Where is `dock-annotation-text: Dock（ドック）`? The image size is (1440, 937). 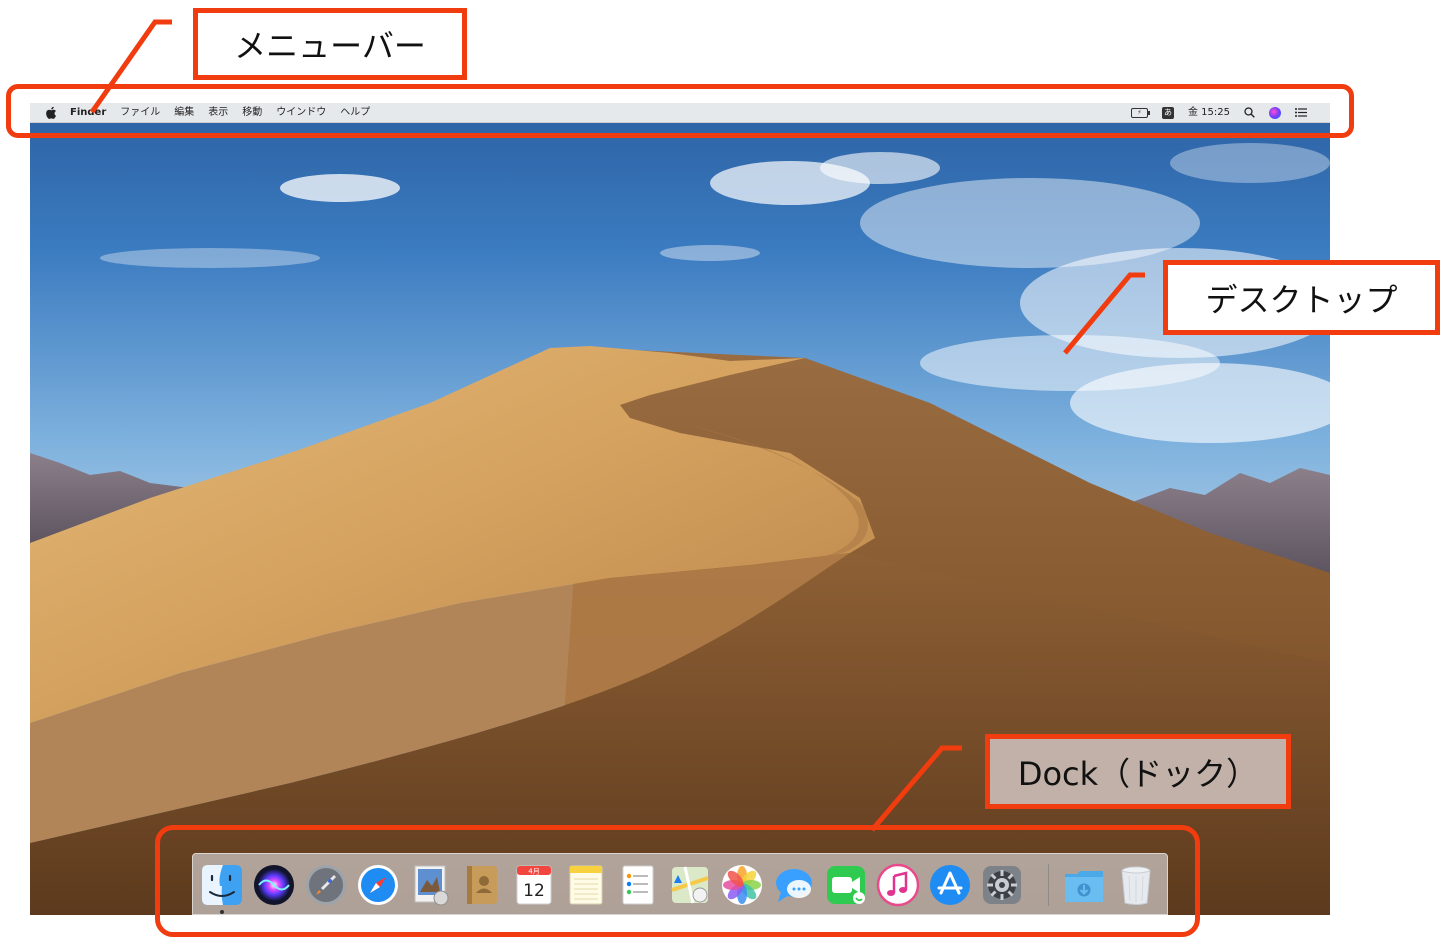
dock-annotation-text: Dock（ドック） is located at coordinates (1138, 773).